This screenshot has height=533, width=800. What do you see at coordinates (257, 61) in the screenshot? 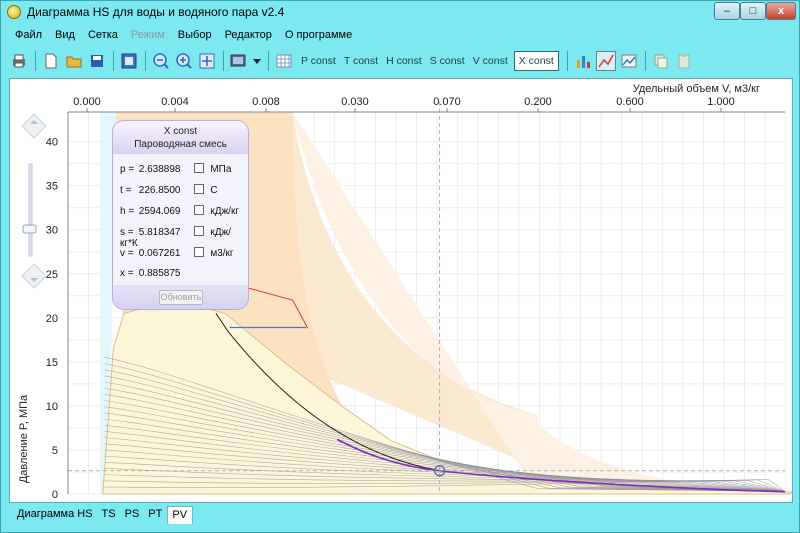
I see `chevron-down-icon` at bounding box center [257, 61].